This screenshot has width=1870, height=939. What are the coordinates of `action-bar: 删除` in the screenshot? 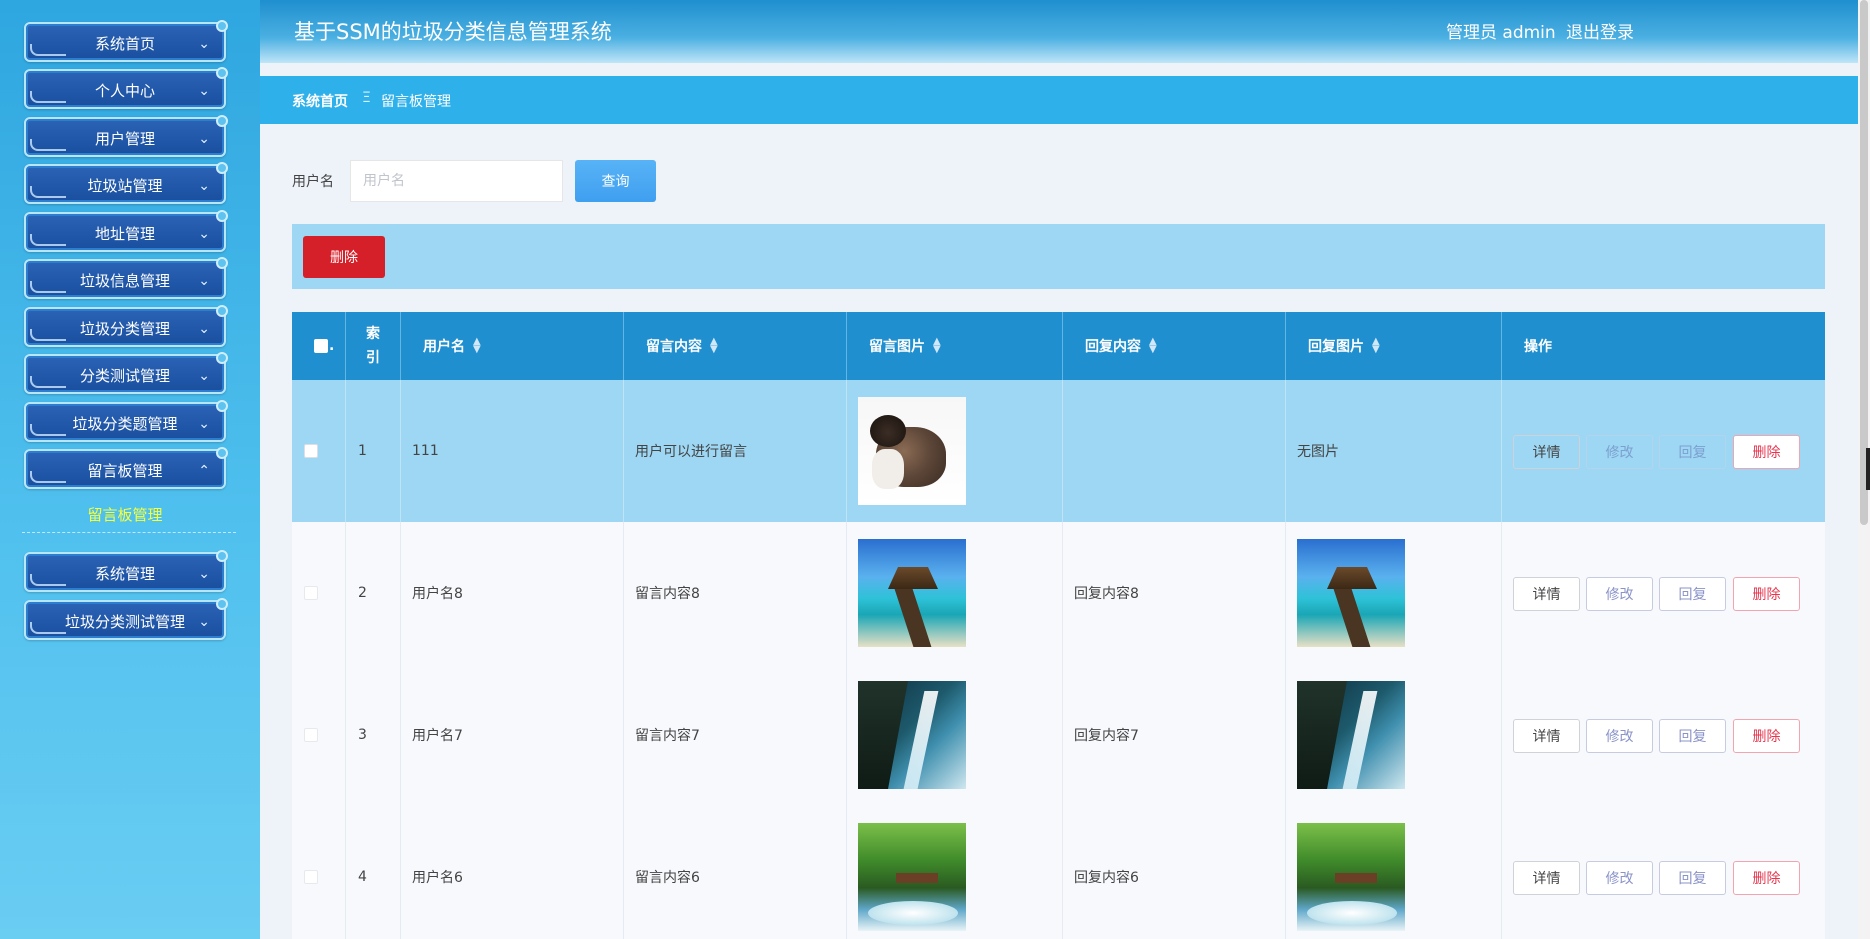 It's located at (1058, 256).